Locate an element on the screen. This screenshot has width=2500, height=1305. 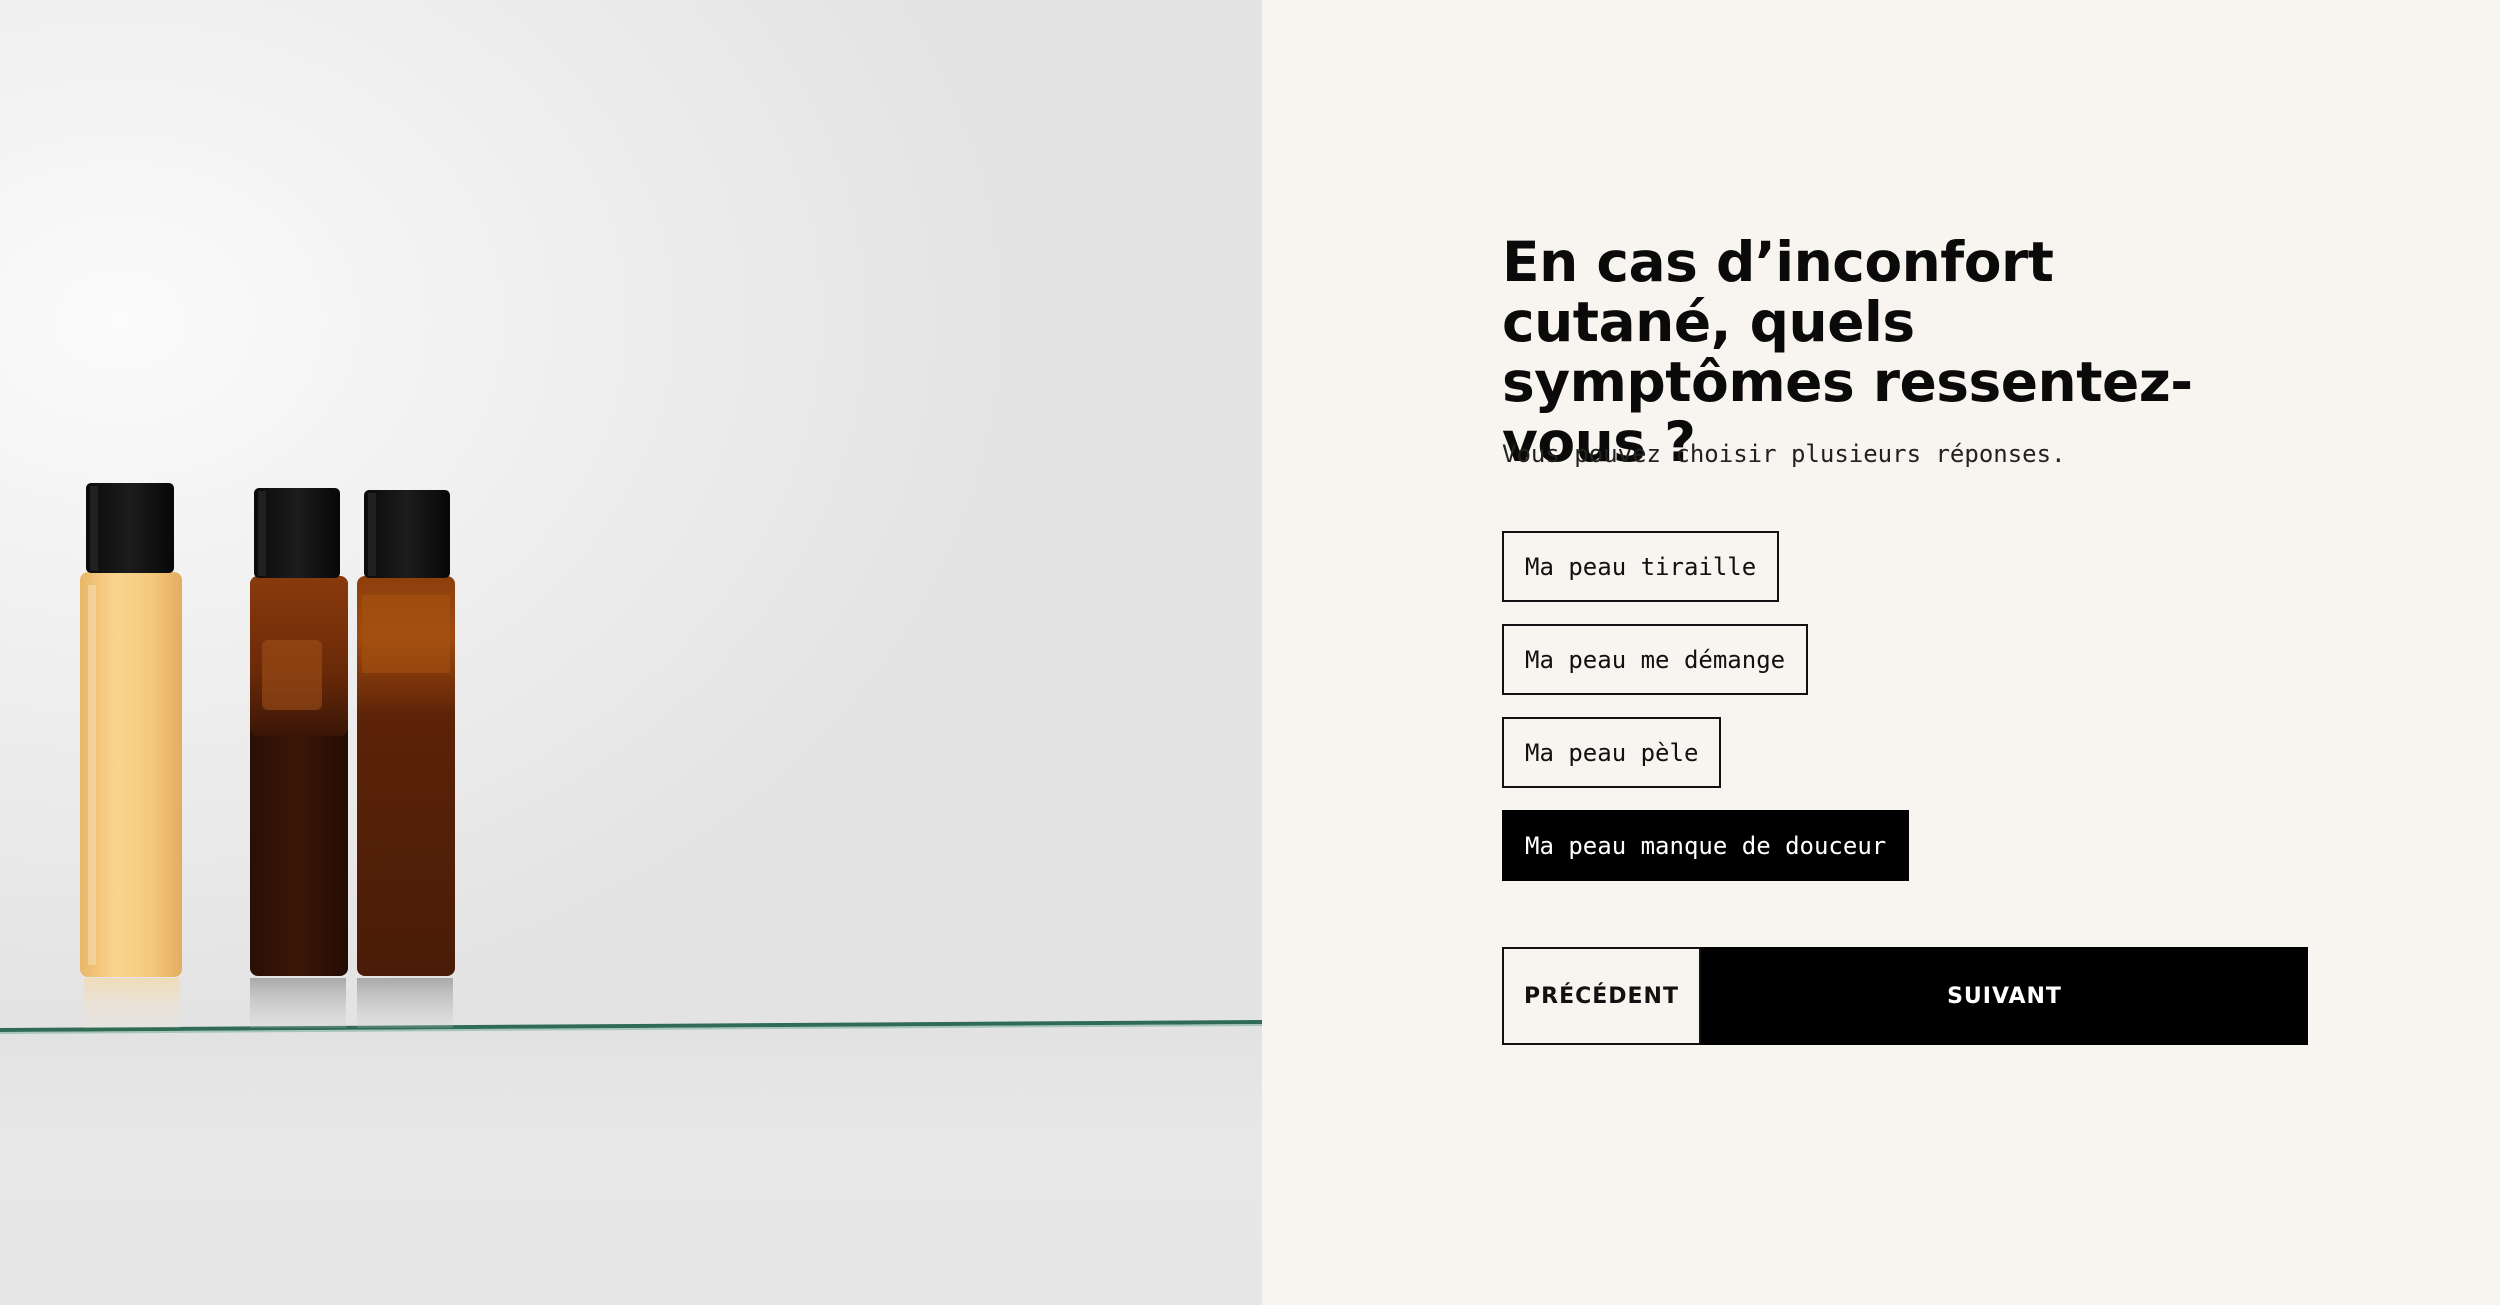
next-button: SUIVANT is located at coordinates (2004, 996).